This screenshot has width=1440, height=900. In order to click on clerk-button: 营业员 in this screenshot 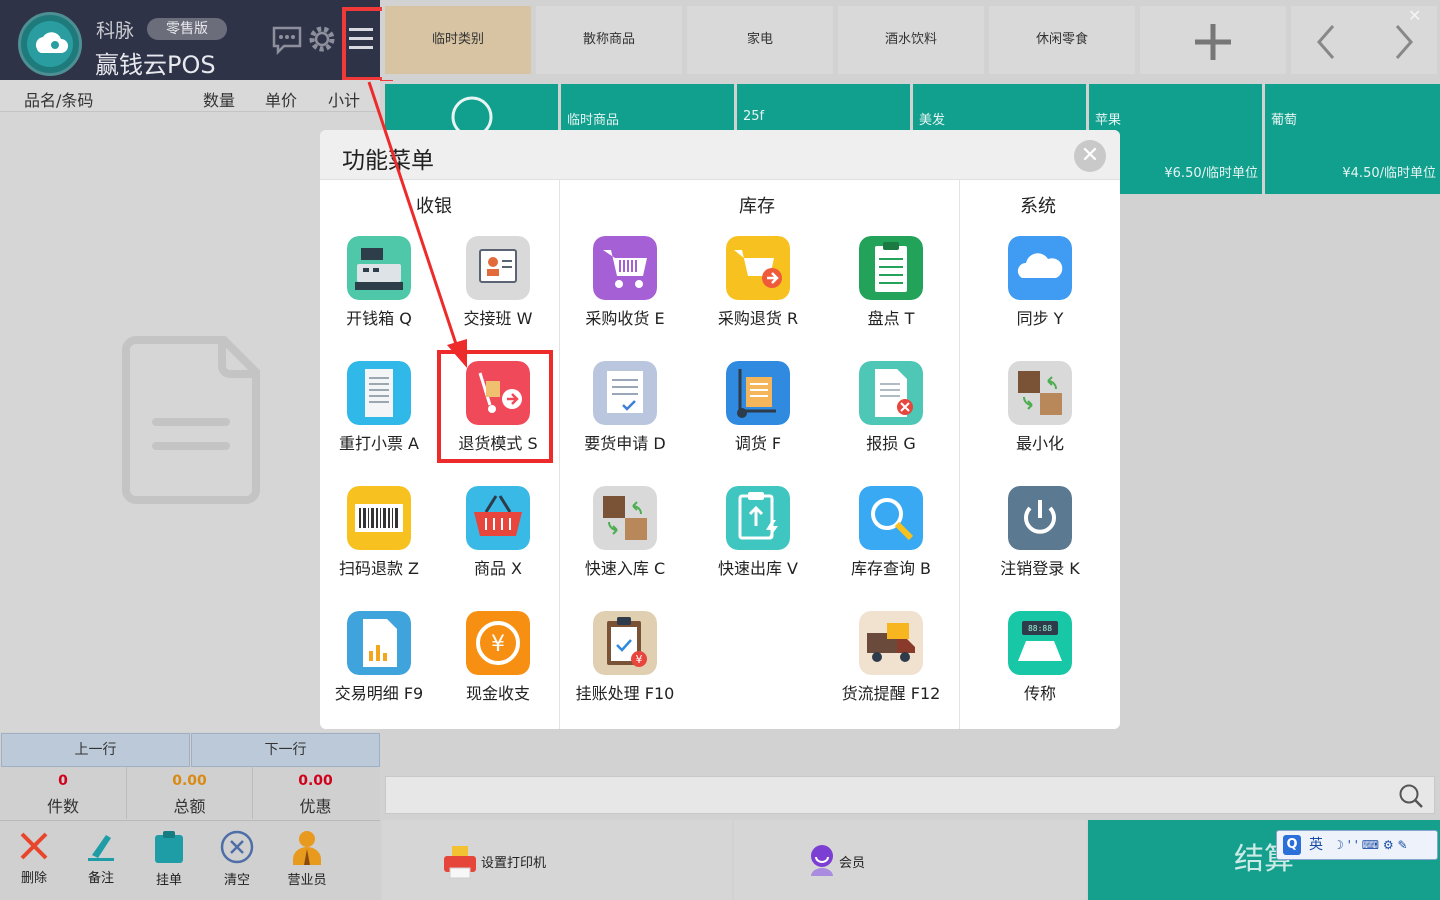, I will do `click(307, 858)`.